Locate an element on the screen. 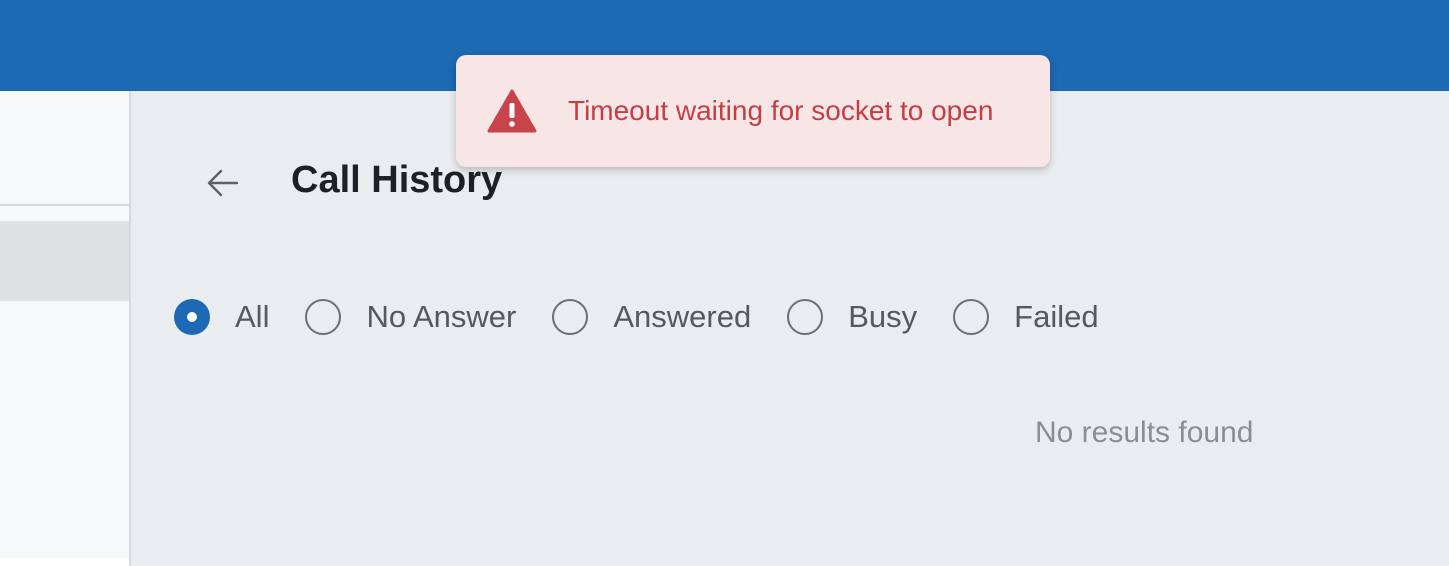 This screenshot has height=566, width=1449. error-toast: Timeout waiting for socket to open is located at coordinates (753, 111).